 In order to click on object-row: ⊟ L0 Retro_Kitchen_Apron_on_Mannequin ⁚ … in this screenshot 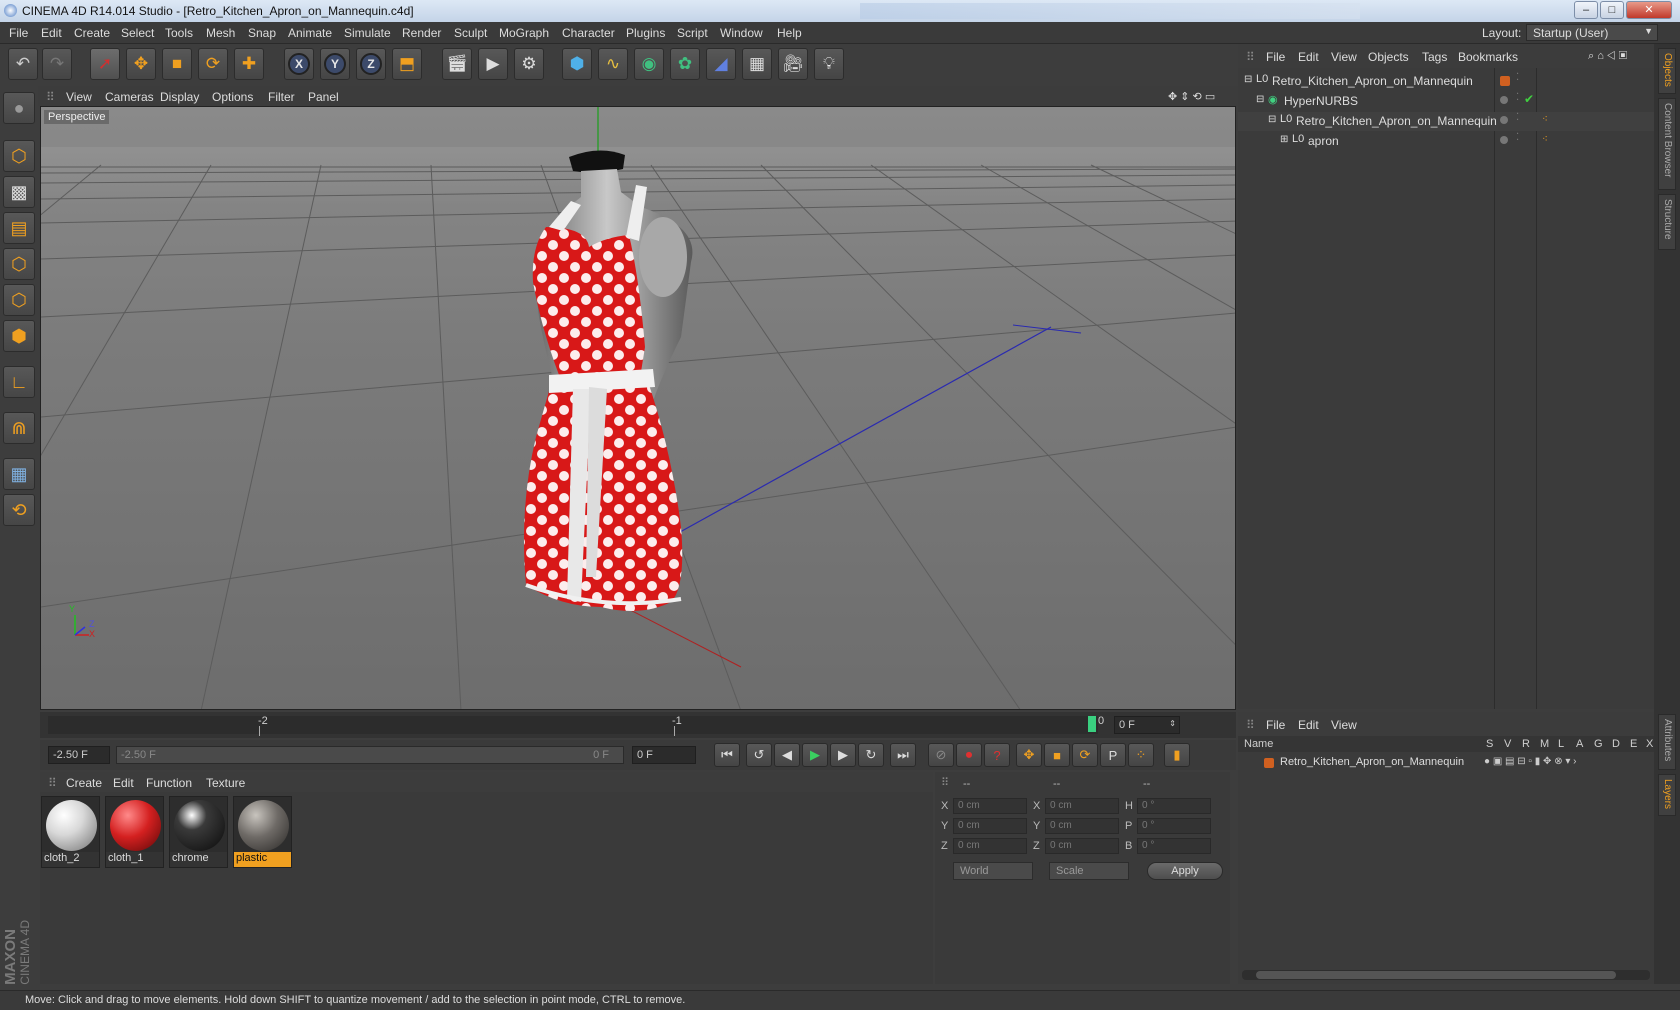, I will do `click(1446, 121)`.